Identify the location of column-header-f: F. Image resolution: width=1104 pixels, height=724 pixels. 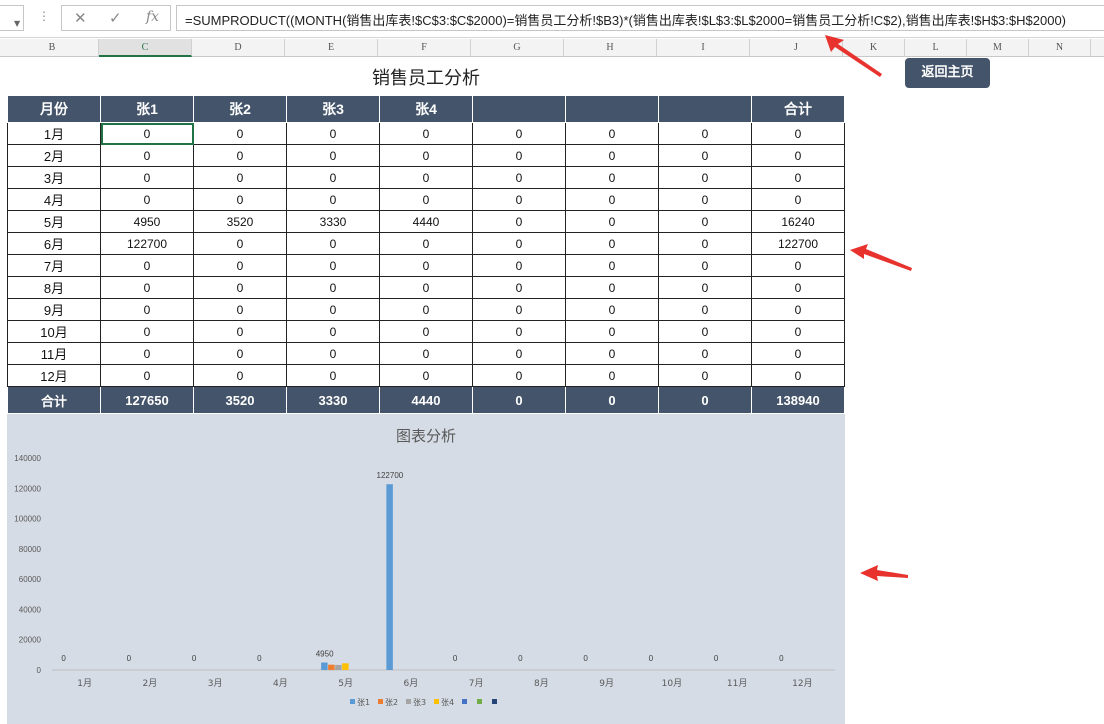
(424, 48).